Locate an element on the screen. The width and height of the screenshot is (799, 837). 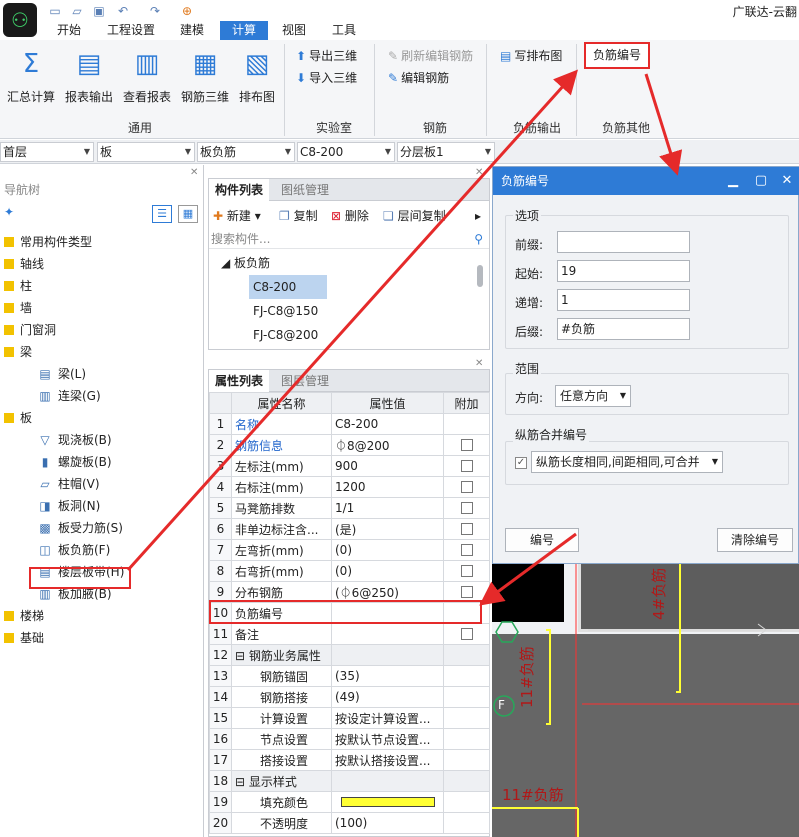
nav-item: 轴线 is located at coordinates (102, 264).